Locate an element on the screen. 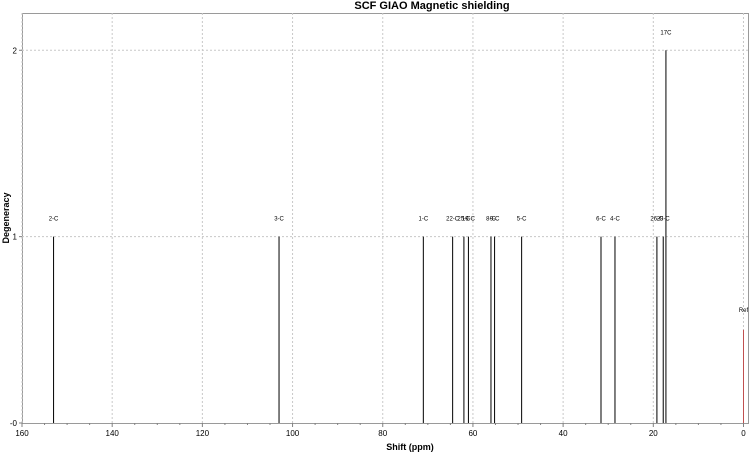 The width and height of the screenshot is (750, 453). y-tick-label: 2 is located at coordinates (15, 50).